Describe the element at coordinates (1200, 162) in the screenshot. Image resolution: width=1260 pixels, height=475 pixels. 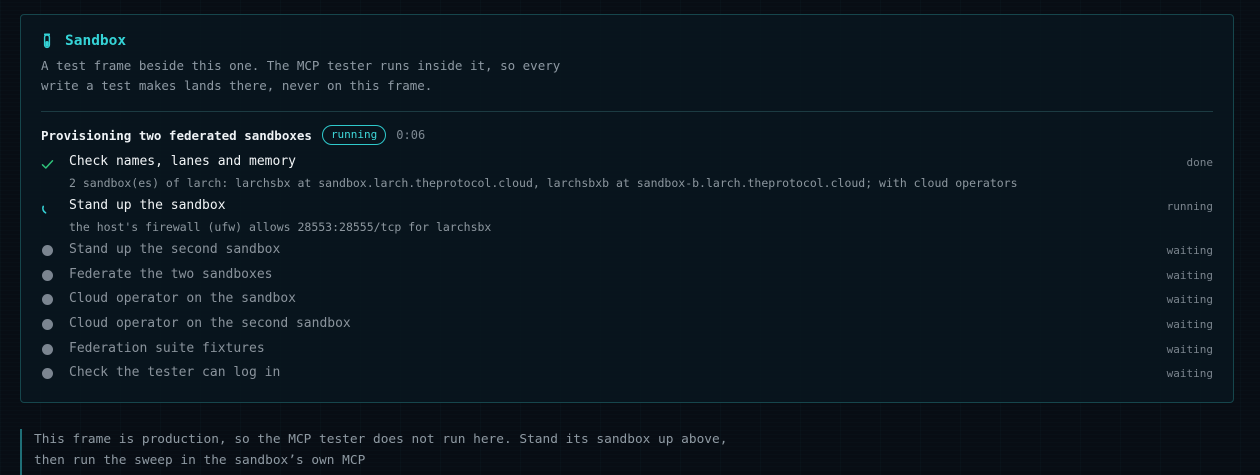
I see `step-status: done` at that location.